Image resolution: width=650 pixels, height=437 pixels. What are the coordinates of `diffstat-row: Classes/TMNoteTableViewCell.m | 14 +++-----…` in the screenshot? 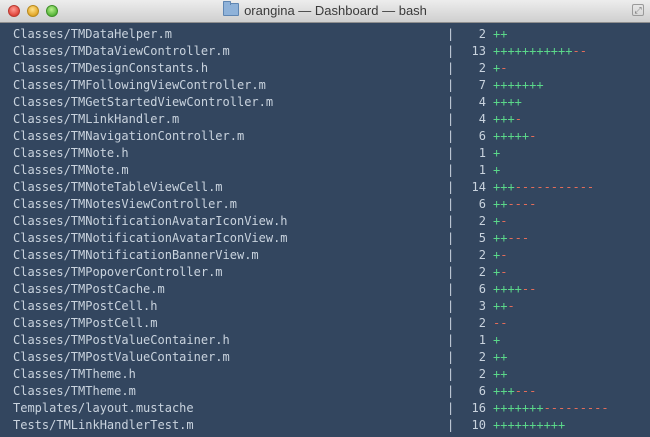 It's located at (325, 187).